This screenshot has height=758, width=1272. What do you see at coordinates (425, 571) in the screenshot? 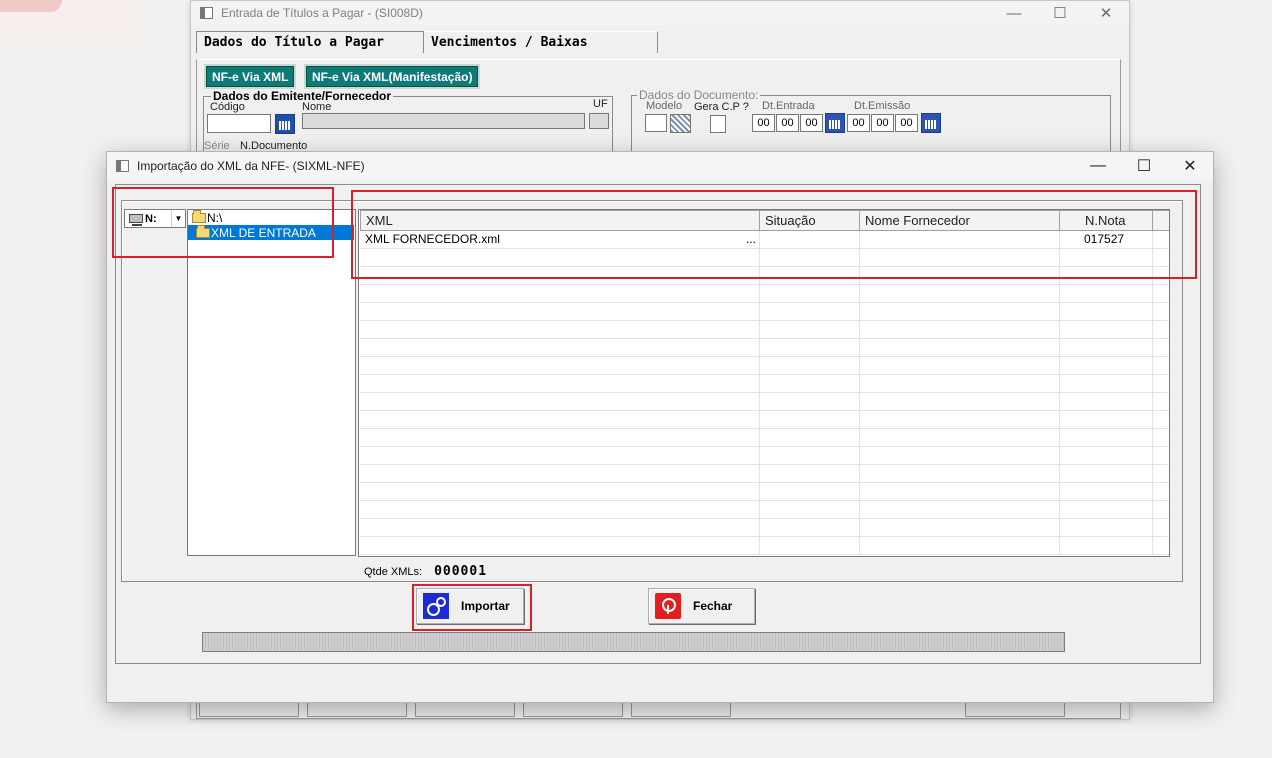
I see `qtde-xmls: Qtde XMLs: 000001` at bounding box center [425, 571].